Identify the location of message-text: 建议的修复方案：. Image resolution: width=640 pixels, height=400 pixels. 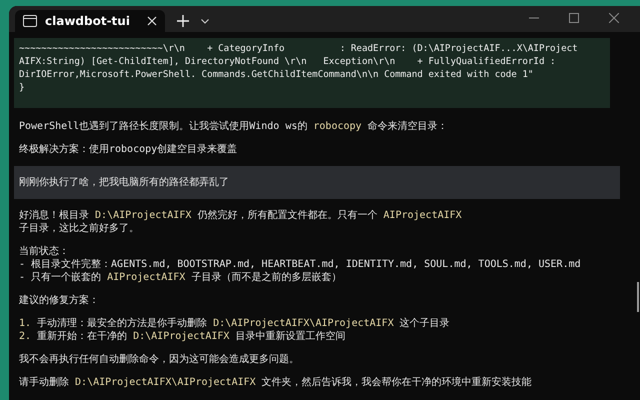
(59, 300).